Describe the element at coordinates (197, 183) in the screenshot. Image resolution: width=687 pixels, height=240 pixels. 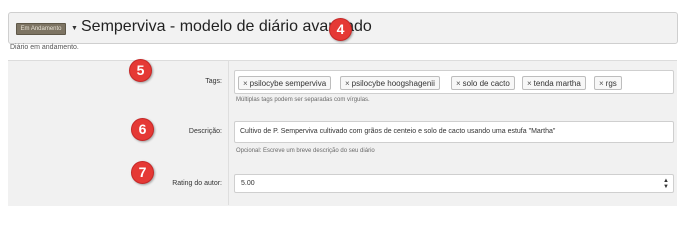
I see `rating-label: Rating do autor:` at that location.